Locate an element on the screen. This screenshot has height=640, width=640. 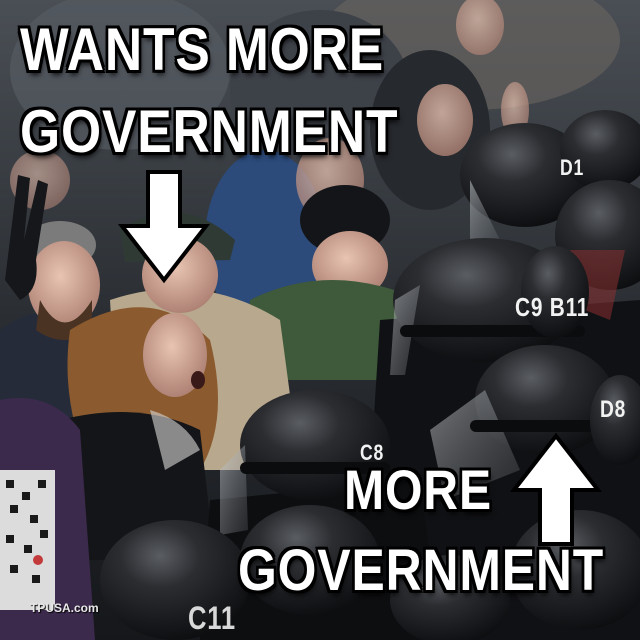
down-arrow-icon is located at coordinates (164, 227).